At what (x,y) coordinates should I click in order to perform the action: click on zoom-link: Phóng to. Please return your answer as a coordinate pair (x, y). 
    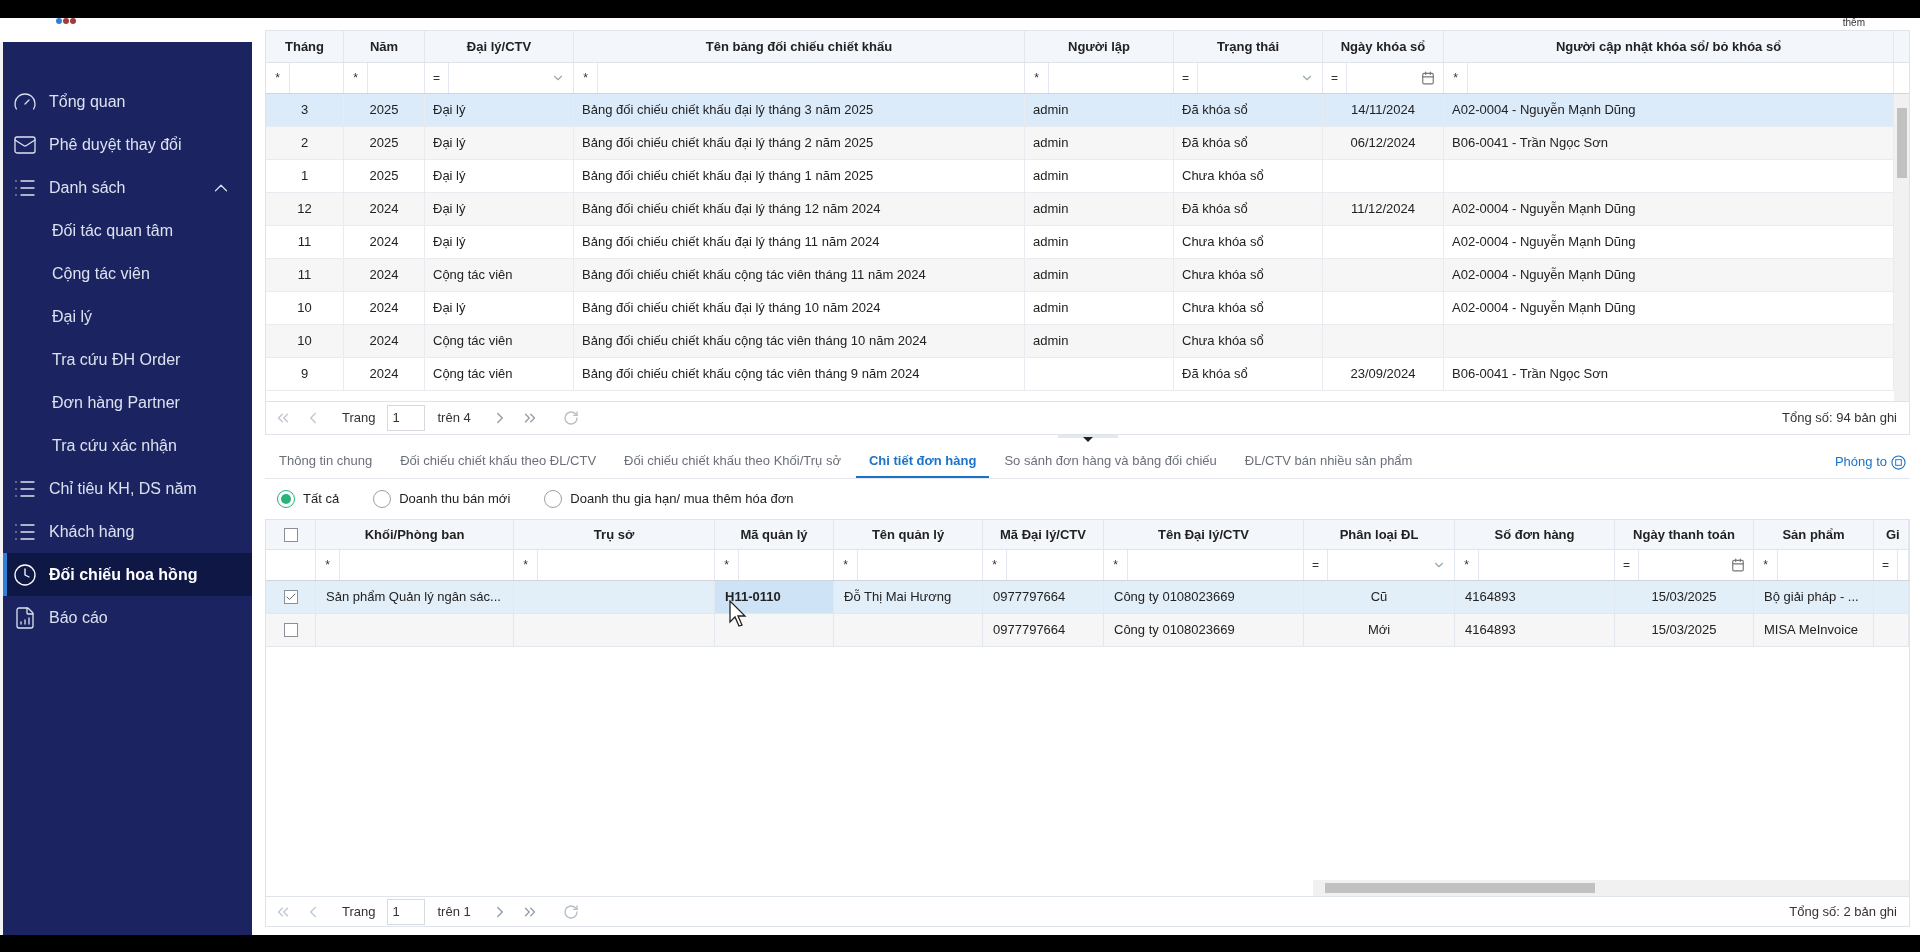
    Looking at the image, I should click on (1872, 462).